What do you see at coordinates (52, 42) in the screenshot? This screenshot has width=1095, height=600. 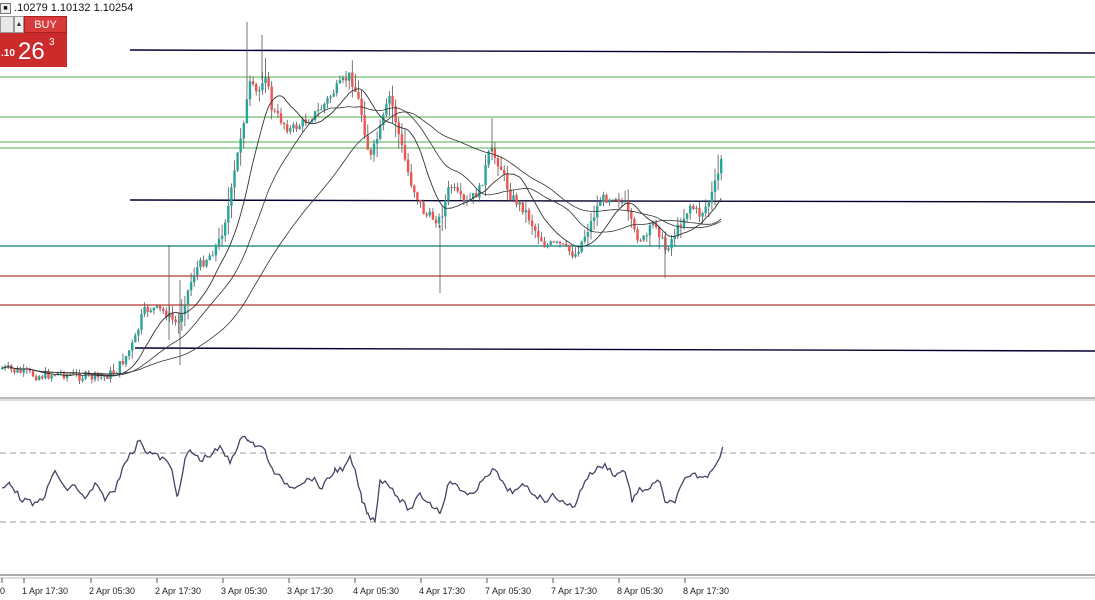 I see `buy-price-pip: 3` at bounding box center [52, 42].